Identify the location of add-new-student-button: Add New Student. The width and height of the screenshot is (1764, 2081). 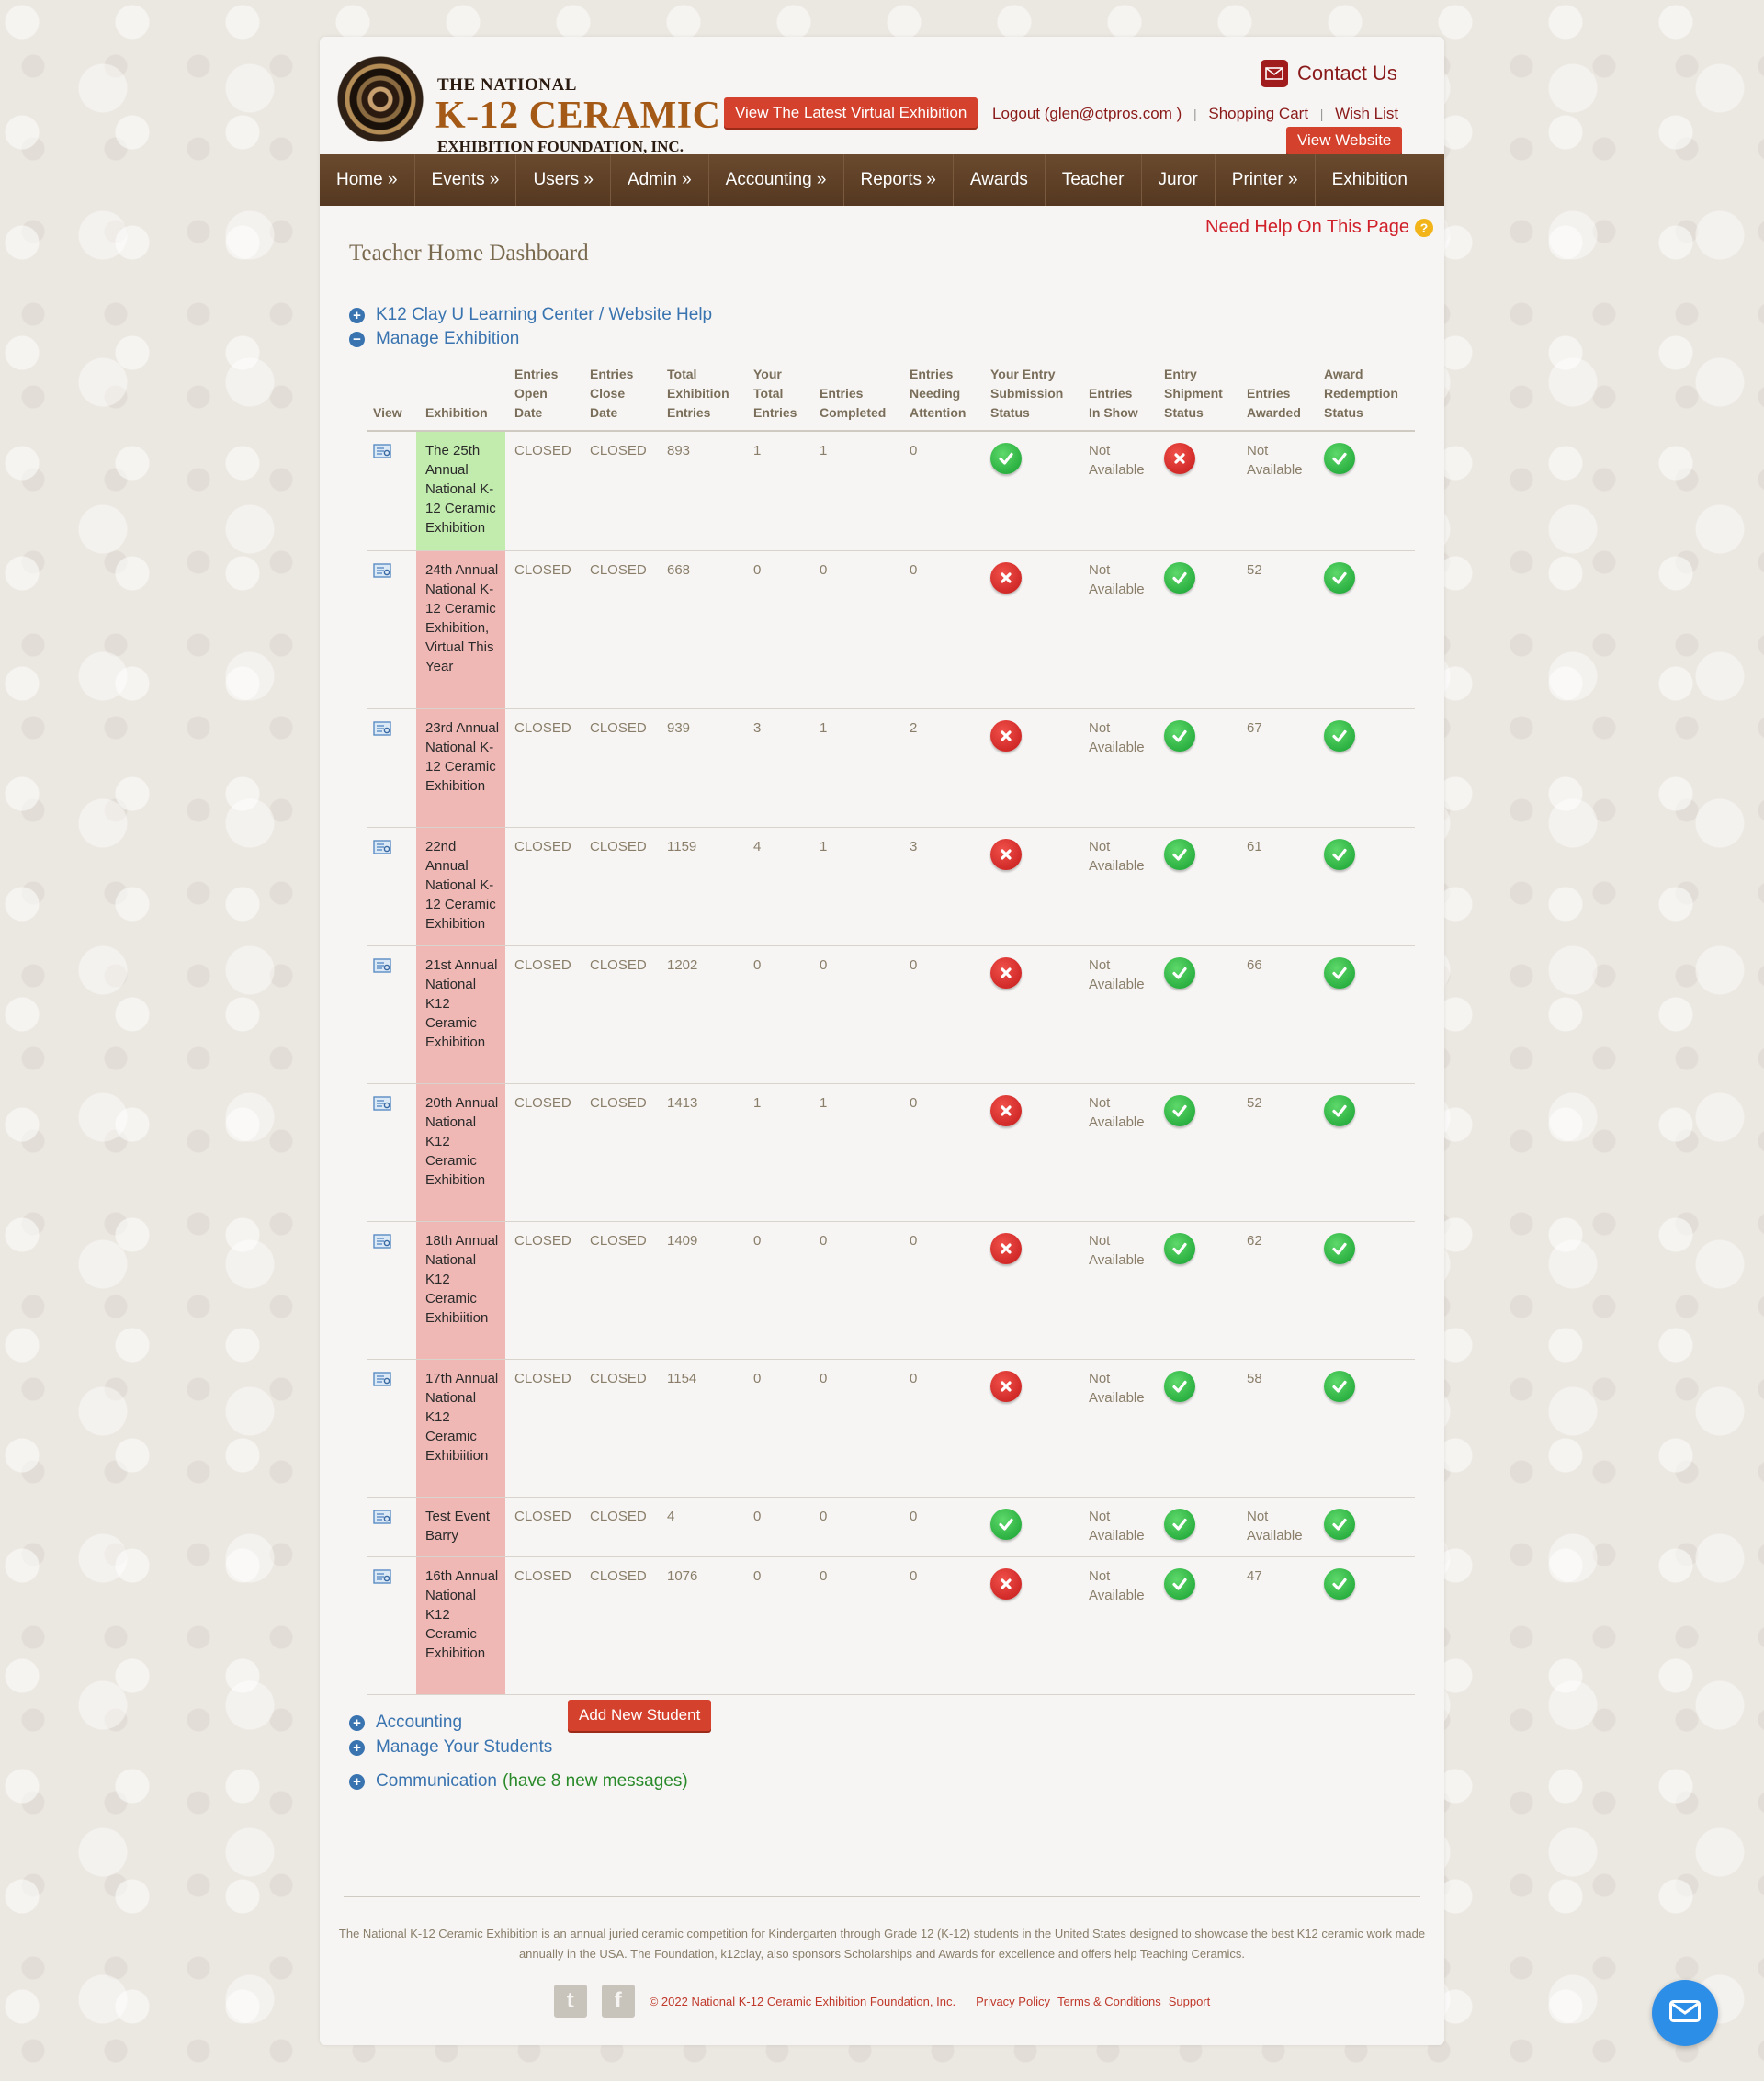
(640, 1715).